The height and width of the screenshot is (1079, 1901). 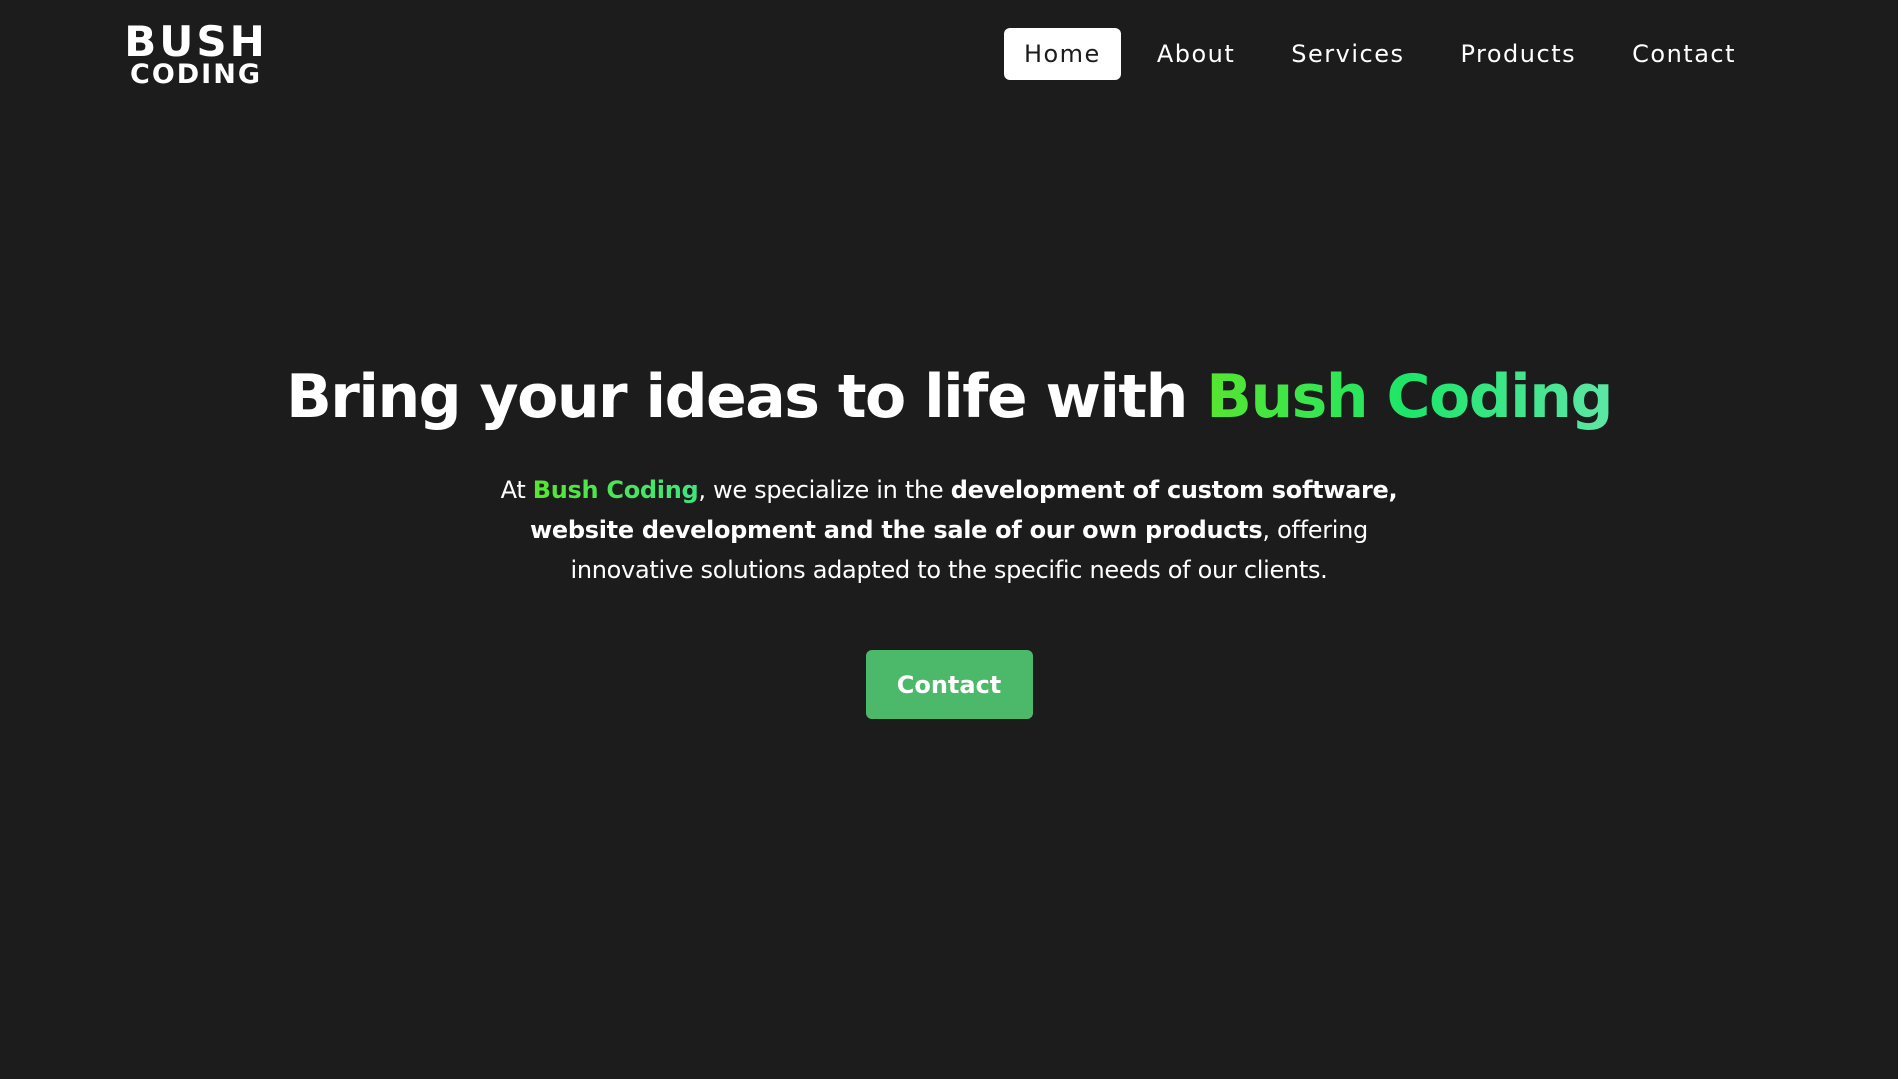 What do you see at coordinates (615, 490) in the screenshot?
I see `desc-brand: Bush Coding` at bounding box center [615, 490].